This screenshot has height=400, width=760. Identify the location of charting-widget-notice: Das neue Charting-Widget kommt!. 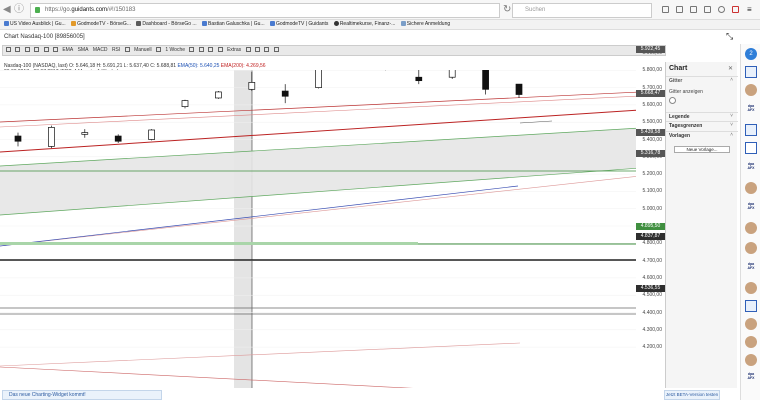
(82, 395).